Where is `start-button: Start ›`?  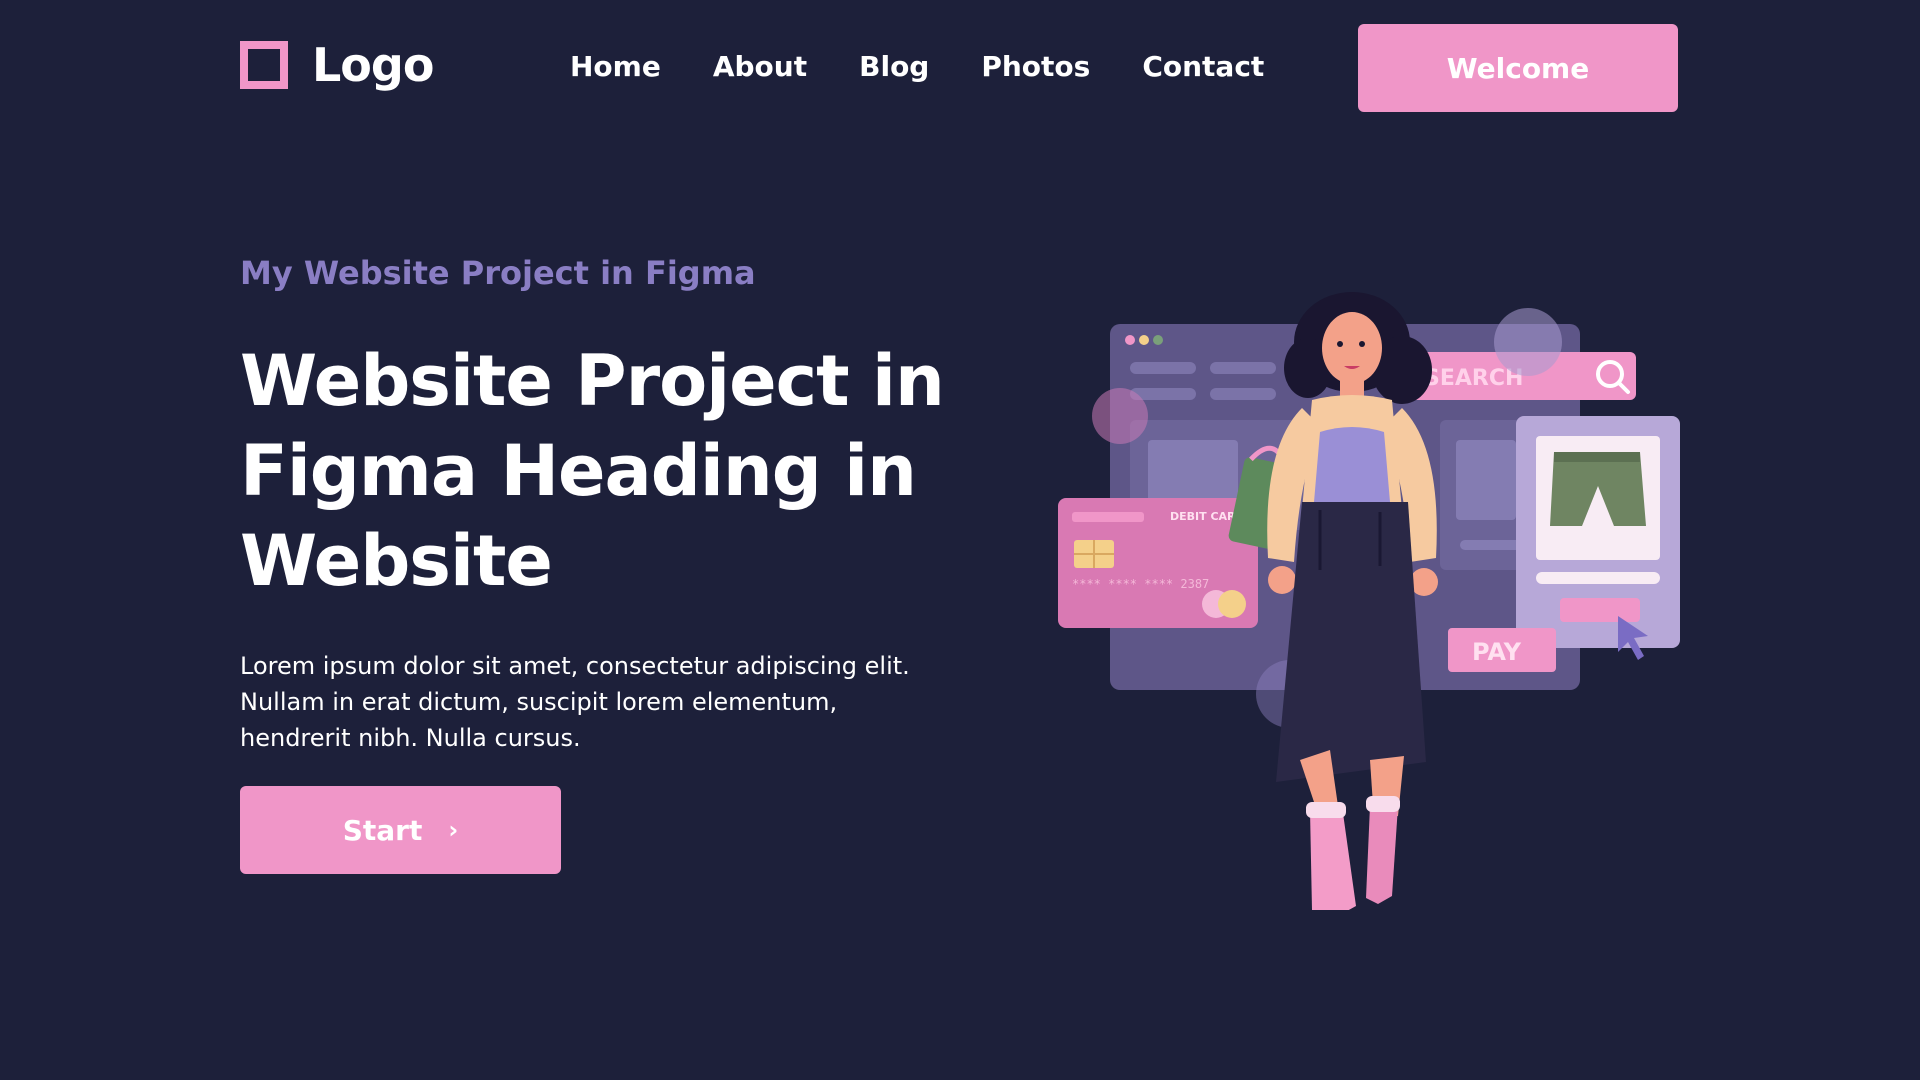
start-button: Start › is located at coordinates (400, 830).